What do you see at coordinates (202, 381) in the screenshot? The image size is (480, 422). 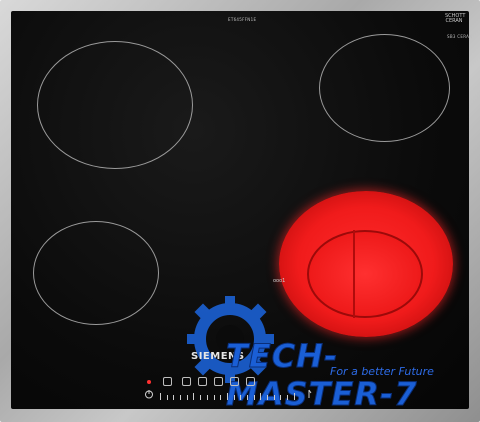 I see `booster-icon` at bounding box center [202, 381].